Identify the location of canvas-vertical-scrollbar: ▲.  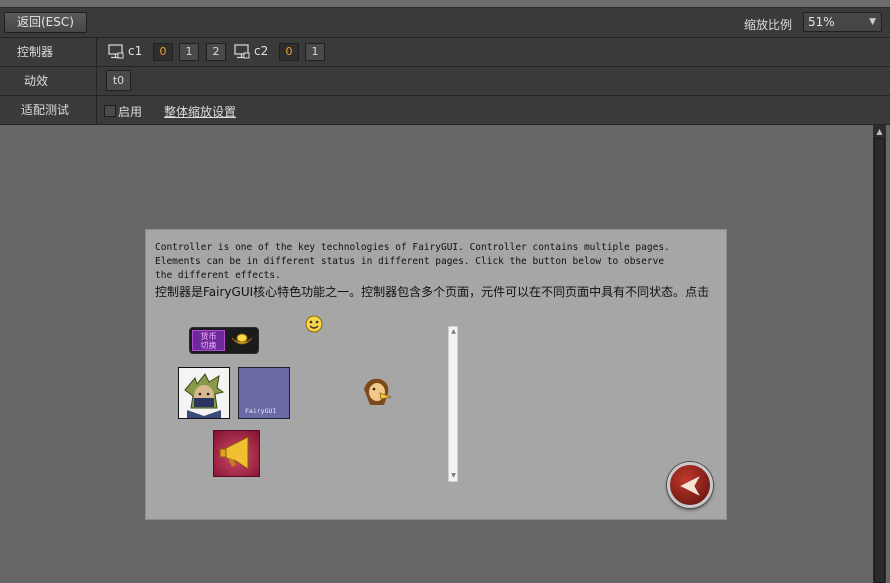
(879, 354).